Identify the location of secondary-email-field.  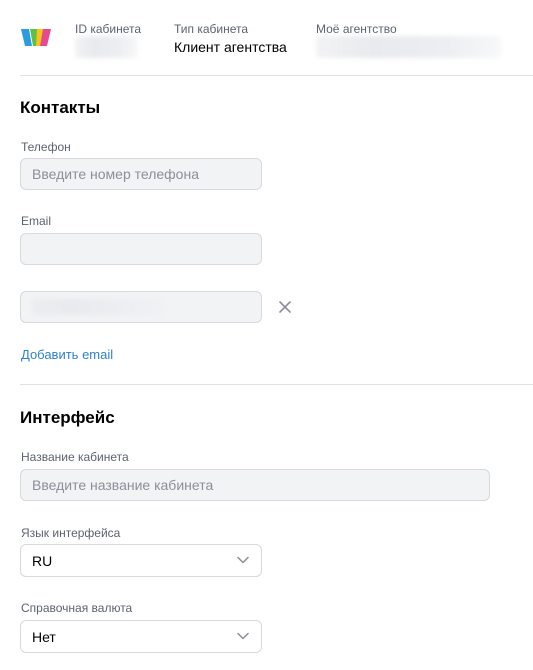
(141, 307).